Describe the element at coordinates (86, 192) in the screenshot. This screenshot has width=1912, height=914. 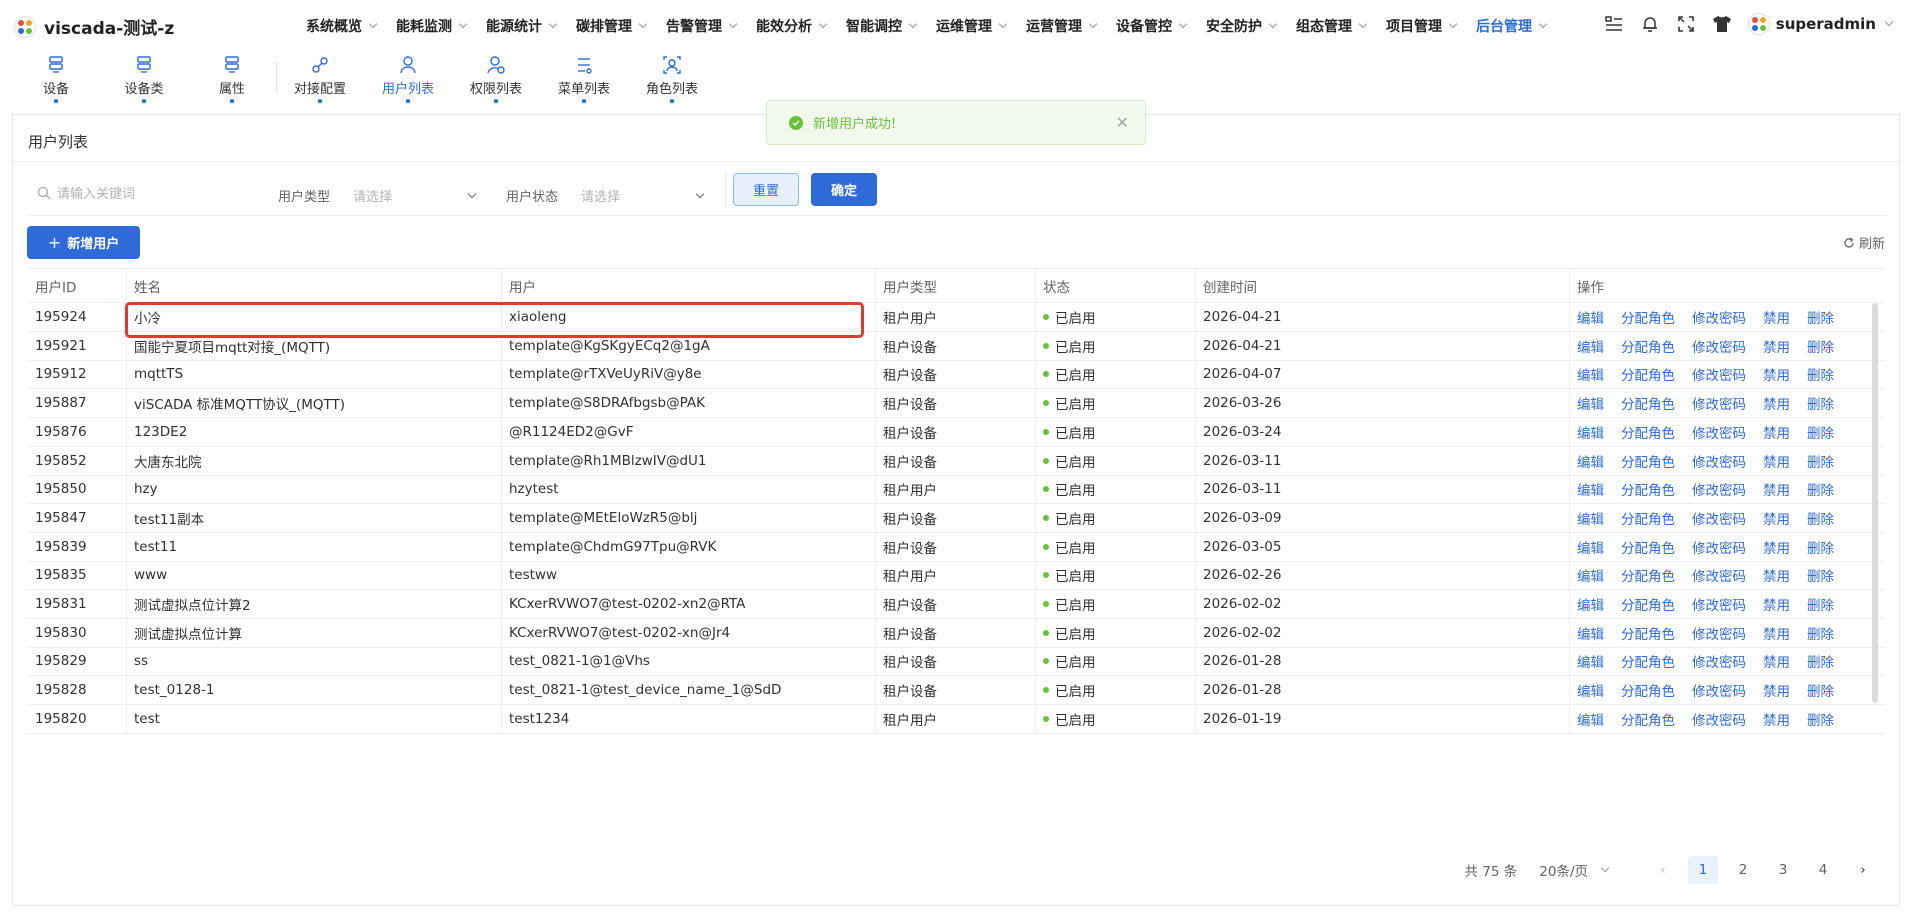
I see `search-input: 请输入关键词` at that location.